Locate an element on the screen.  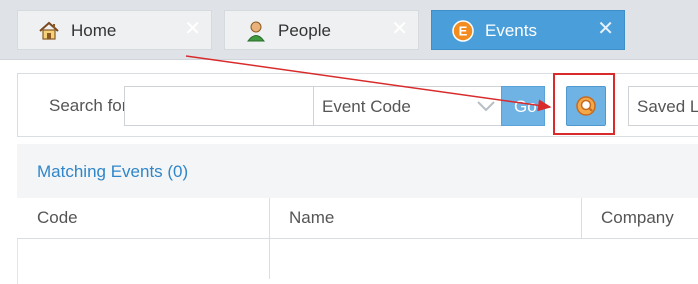
column-header-label: Company is located at coordinates (637, 217).